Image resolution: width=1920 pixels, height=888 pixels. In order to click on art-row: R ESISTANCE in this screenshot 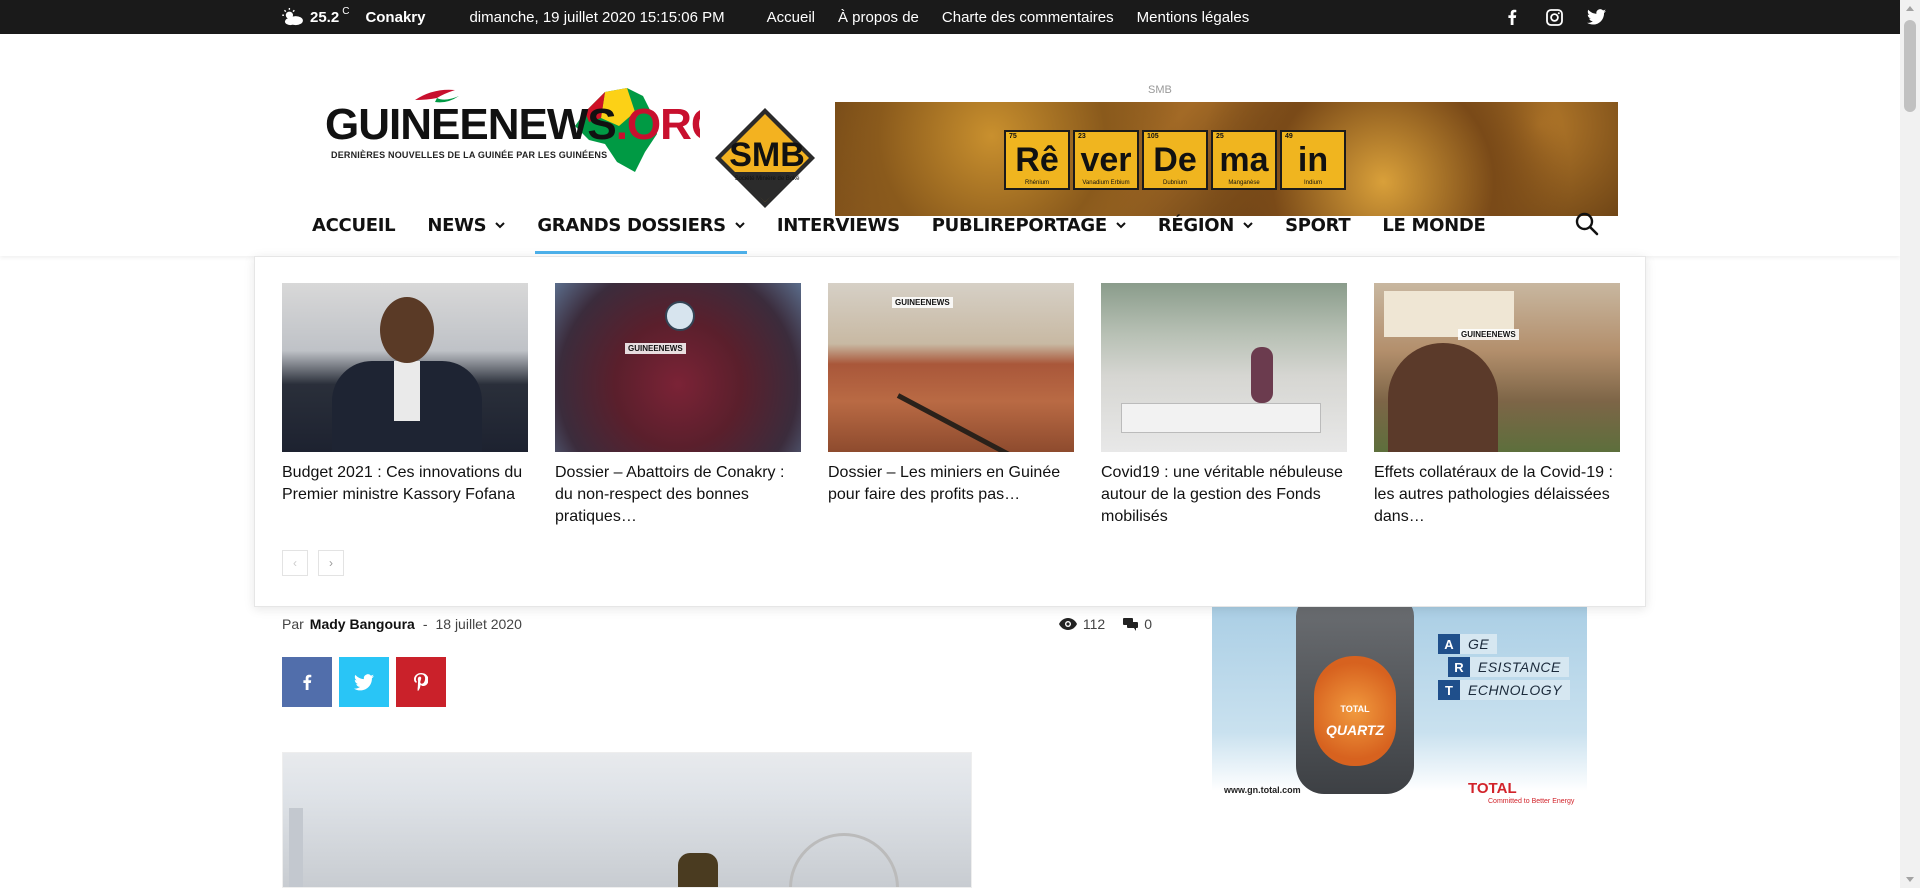, I will do `click(1508, 667)`.